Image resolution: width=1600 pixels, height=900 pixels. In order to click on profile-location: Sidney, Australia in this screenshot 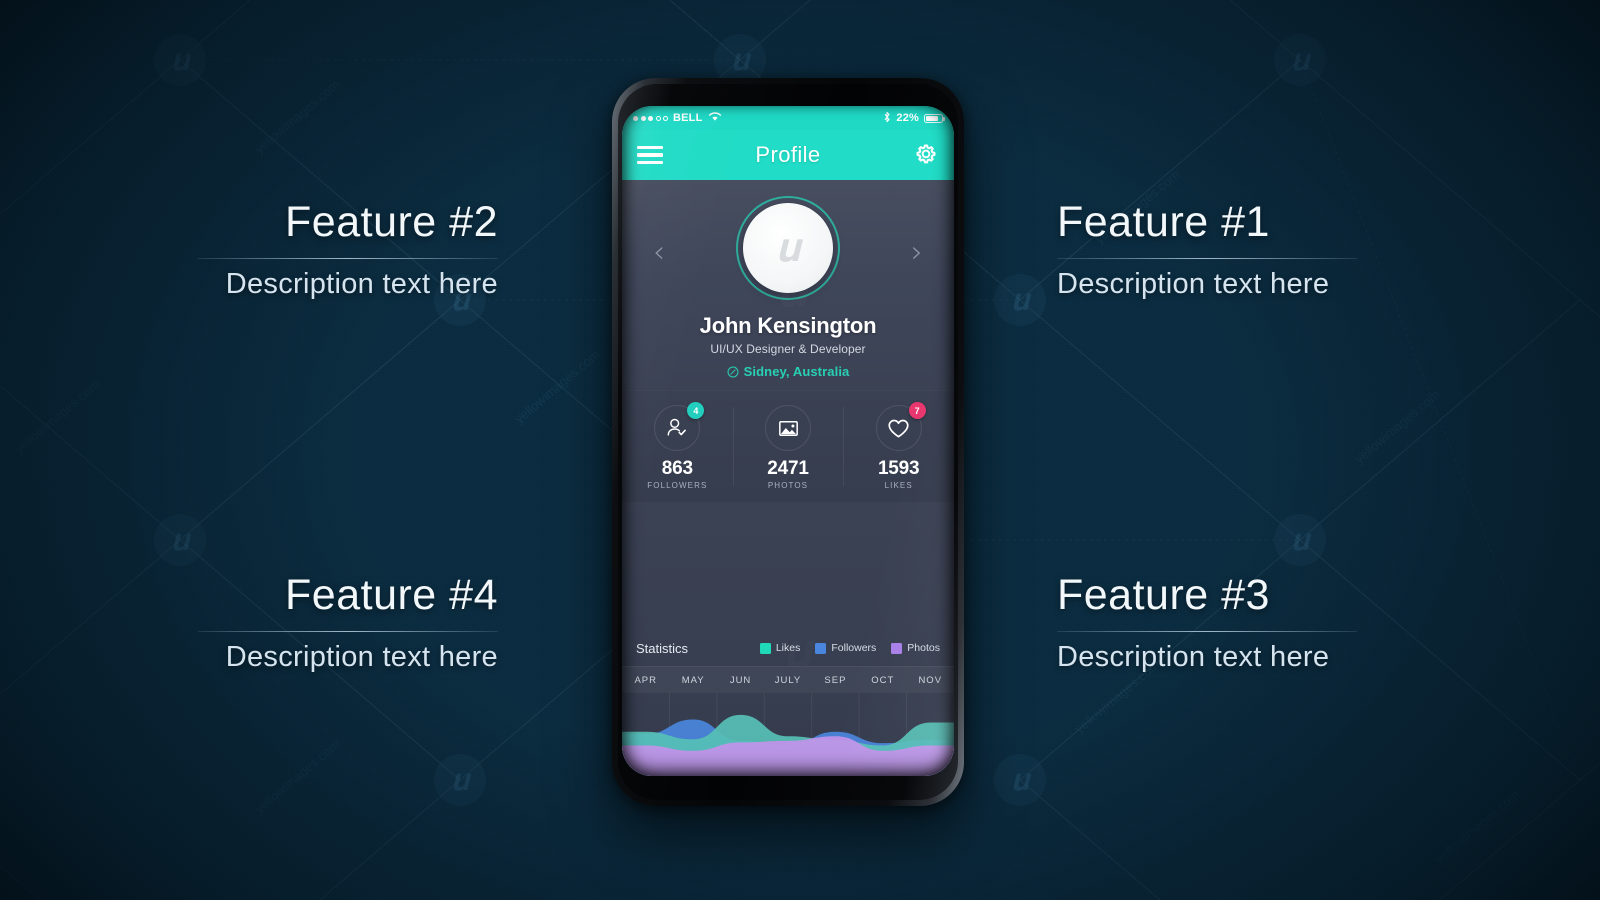, I will do `click(788, 371)`.